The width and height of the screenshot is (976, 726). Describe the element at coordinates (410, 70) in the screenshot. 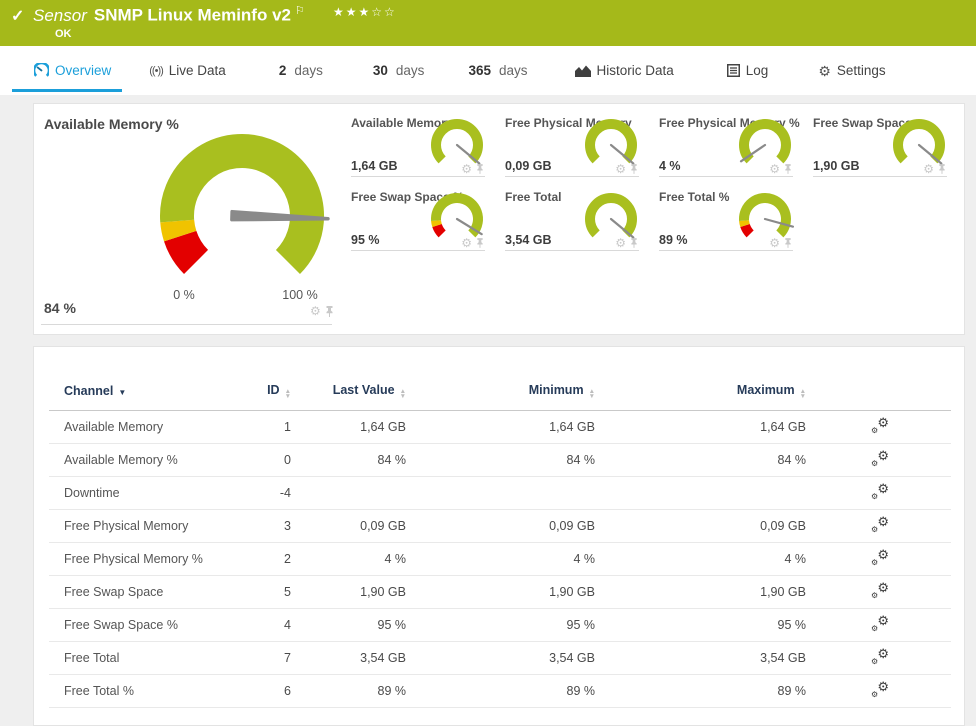

I see `tab-30-days-label: days` at that location.